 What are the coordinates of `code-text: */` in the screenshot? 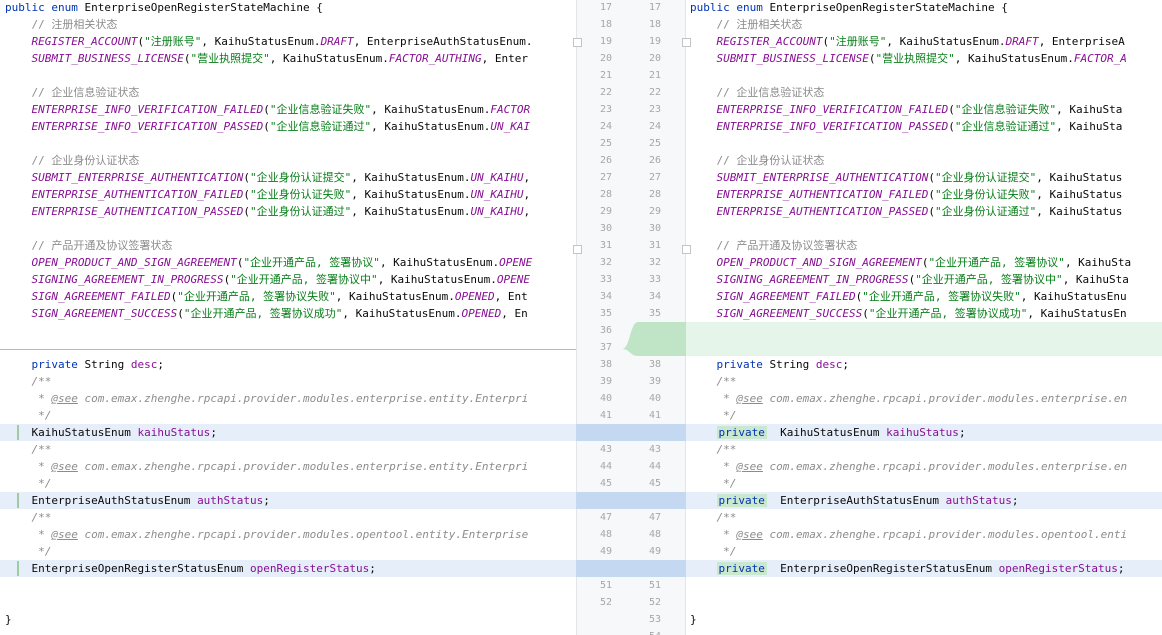 It's located at (28, 415).